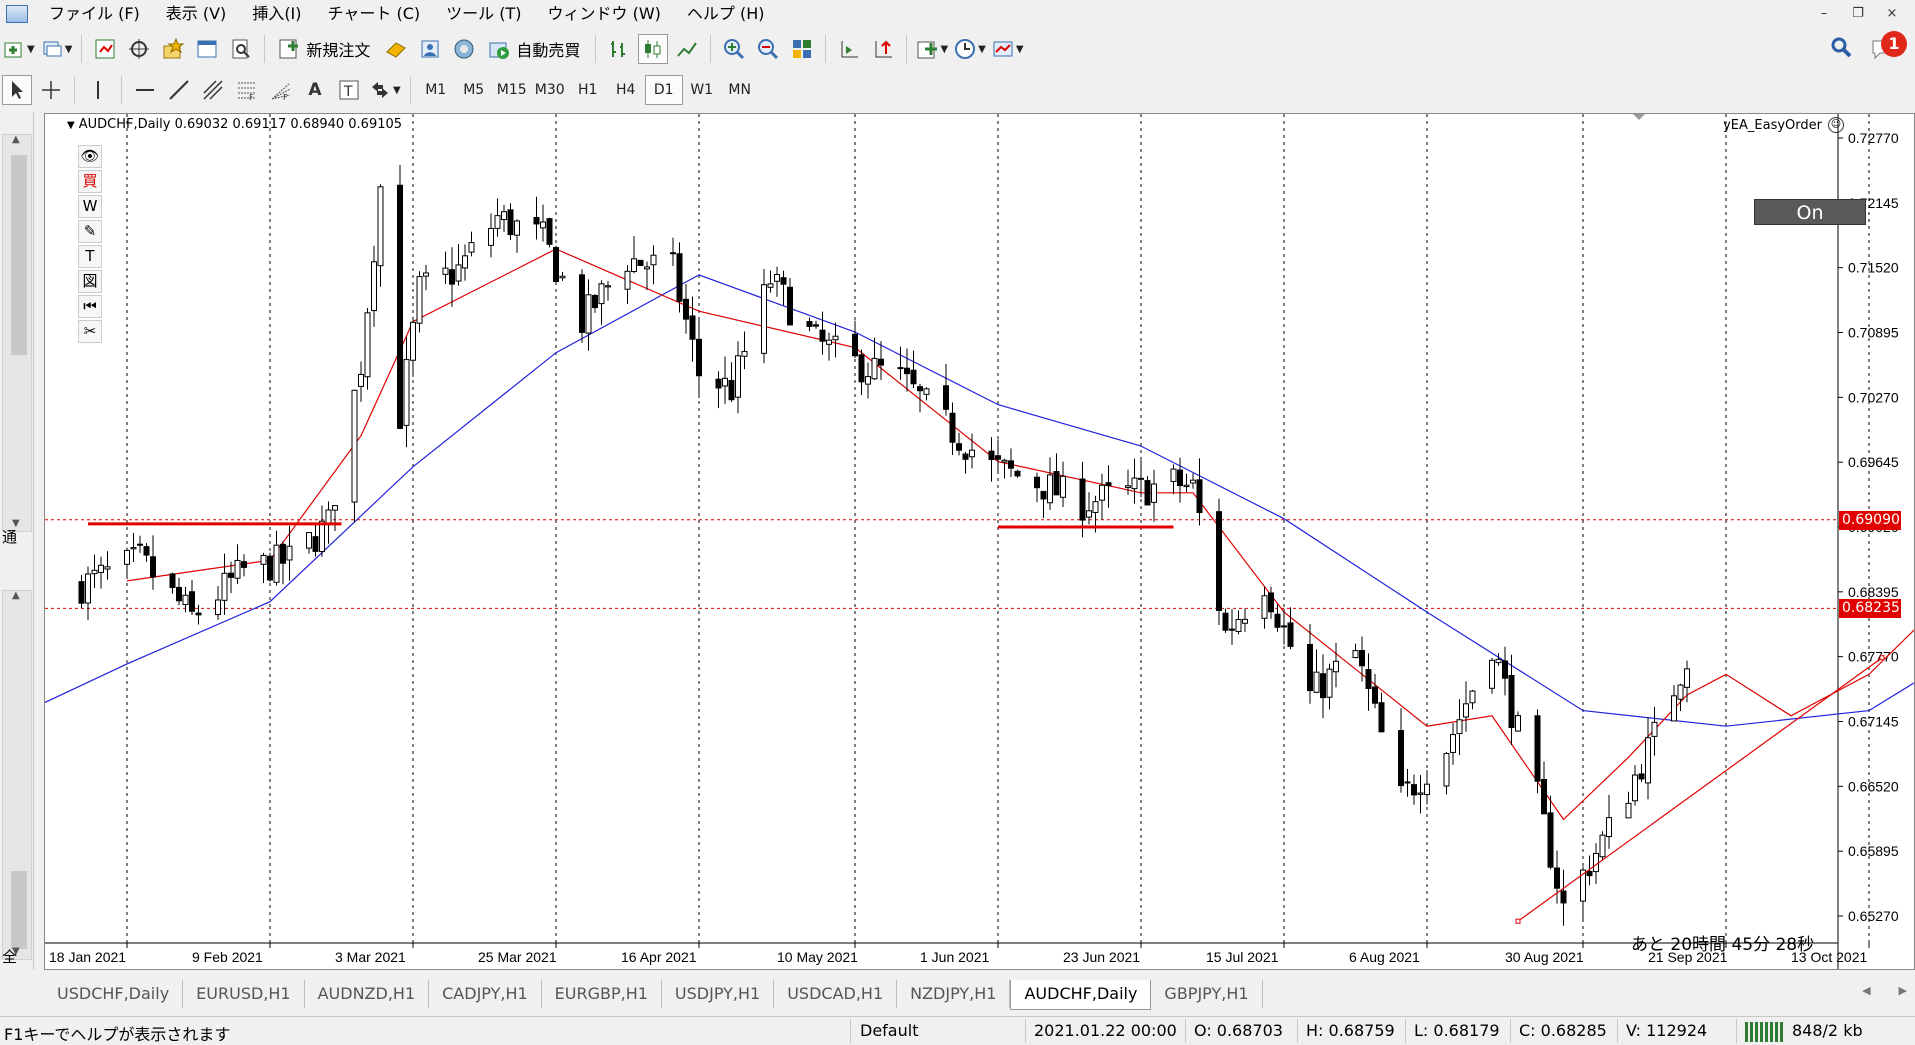 The image size is (1915, 1045). What do you see at coordinates (9, 536) in the screenshot?
I see `market-watch-tab: 通` at bounding box center [9, 536].